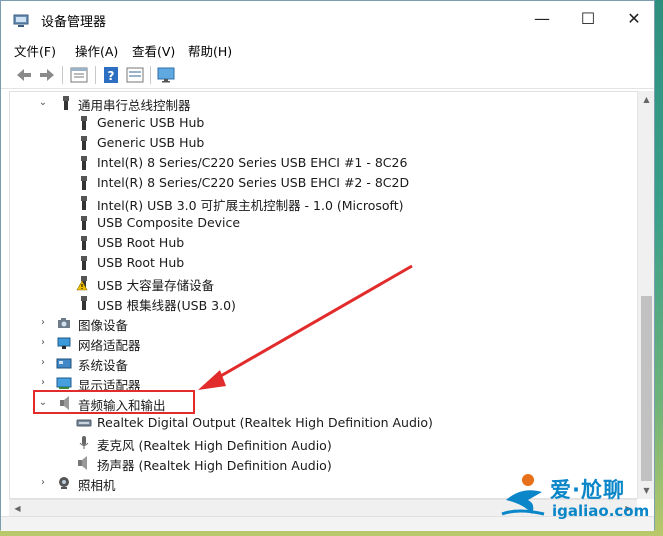 This screenshot has height=536, width=663. I want to click on category-usb-controllers: ⌄ 通用串行总线控制器, so click(324, 103).